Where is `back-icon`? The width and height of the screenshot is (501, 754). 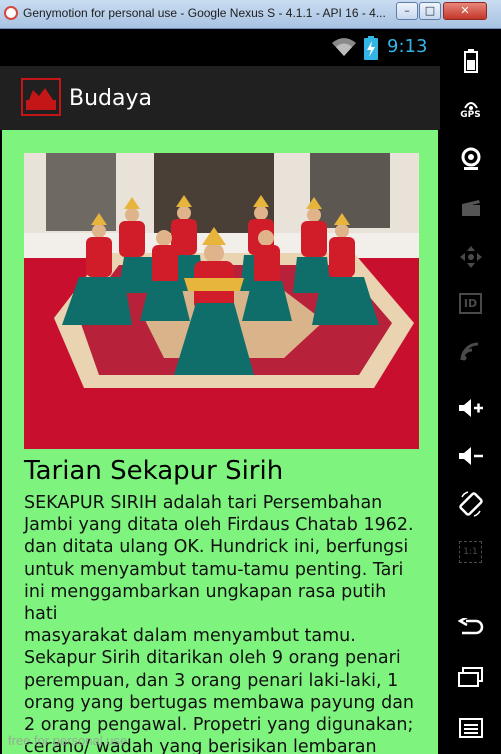 back-icon is located at coordinates (470, 626).